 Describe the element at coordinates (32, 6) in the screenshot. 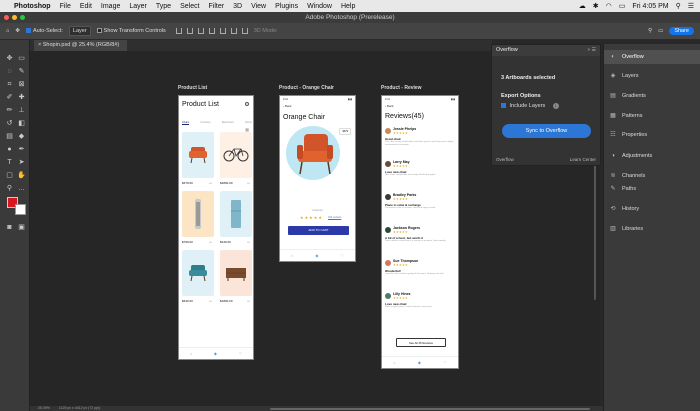

I see `menu-app: Photoshop` at that location.